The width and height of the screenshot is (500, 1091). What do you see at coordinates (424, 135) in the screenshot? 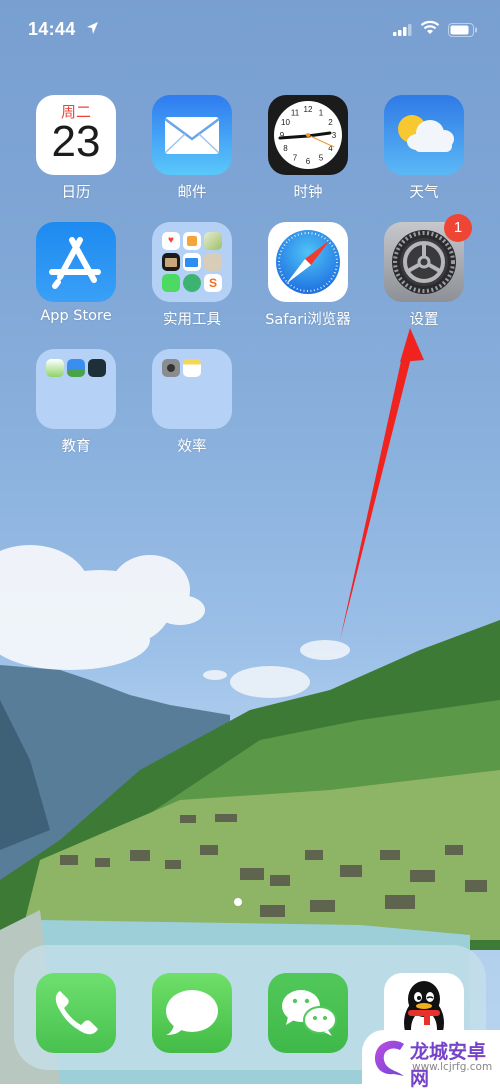
I see `weather-icon` at bounding box center [424, 135].